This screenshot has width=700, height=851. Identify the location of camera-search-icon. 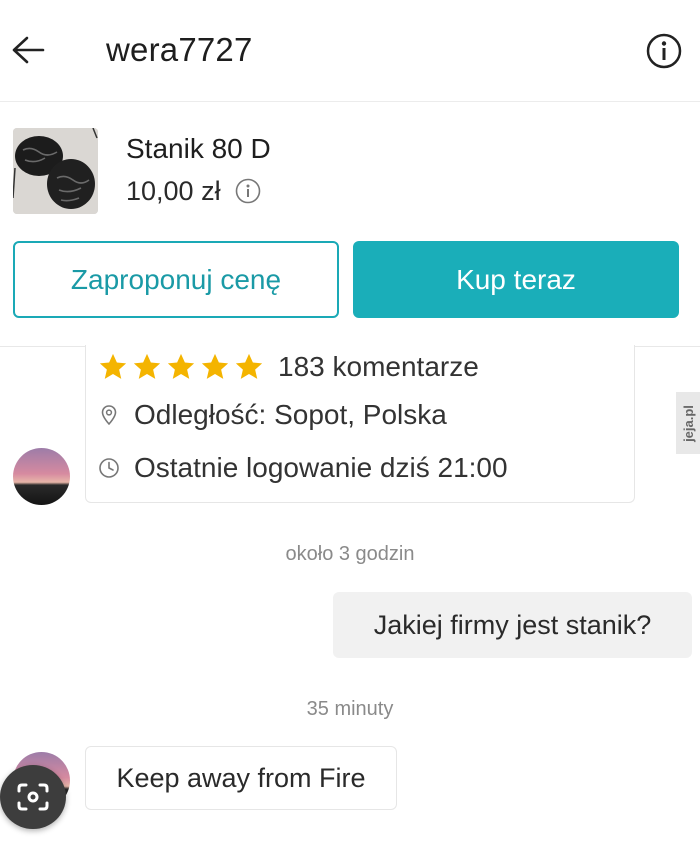
(33, 797).